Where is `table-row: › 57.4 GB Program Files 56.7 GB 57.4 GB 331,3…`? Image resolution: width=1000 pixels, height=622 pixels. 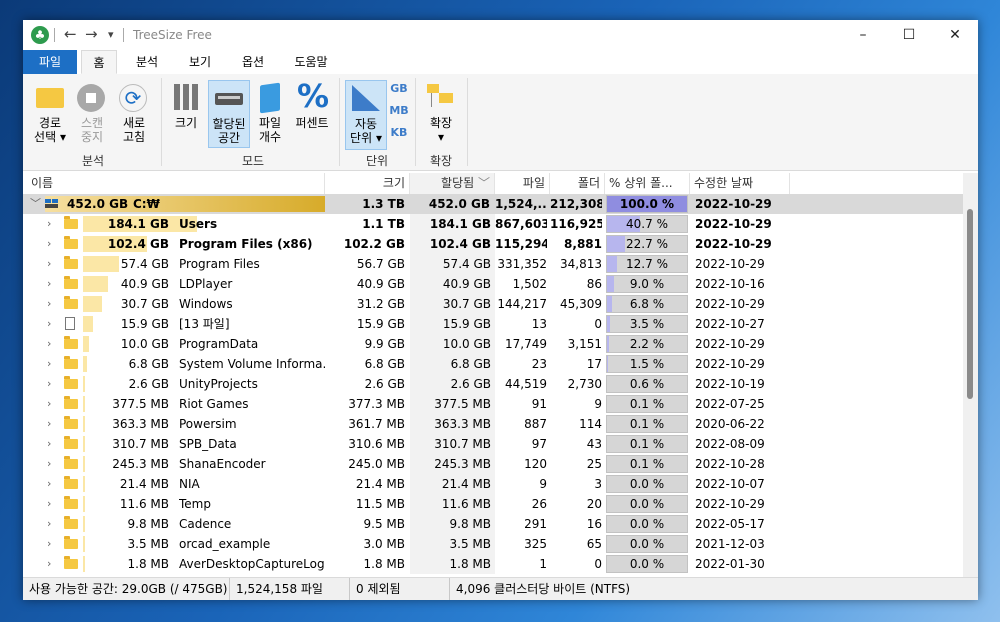 table-row: › 57.4 GB Program Files 56.7 GB 57.4 GB 331,3… is located at coordinates (493, 264).